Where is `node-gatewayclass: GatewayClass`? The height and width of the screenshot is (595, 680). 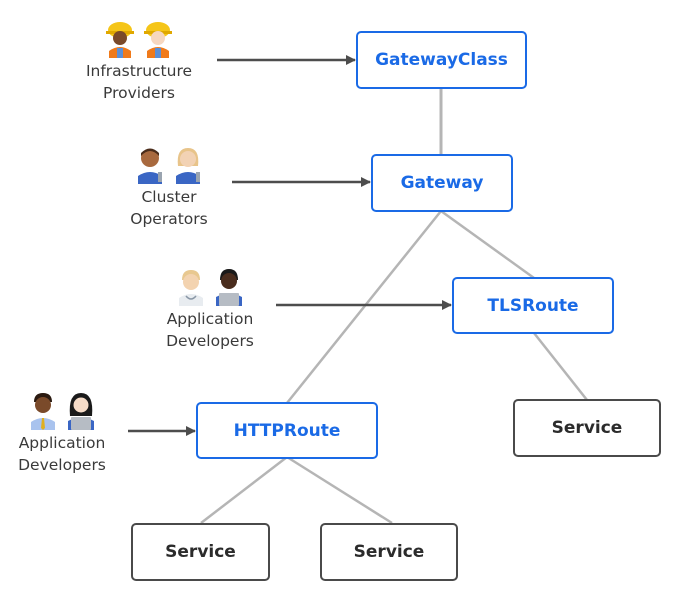
node-gatewayclass: GatewayClass is located at coordinates (441, 60).